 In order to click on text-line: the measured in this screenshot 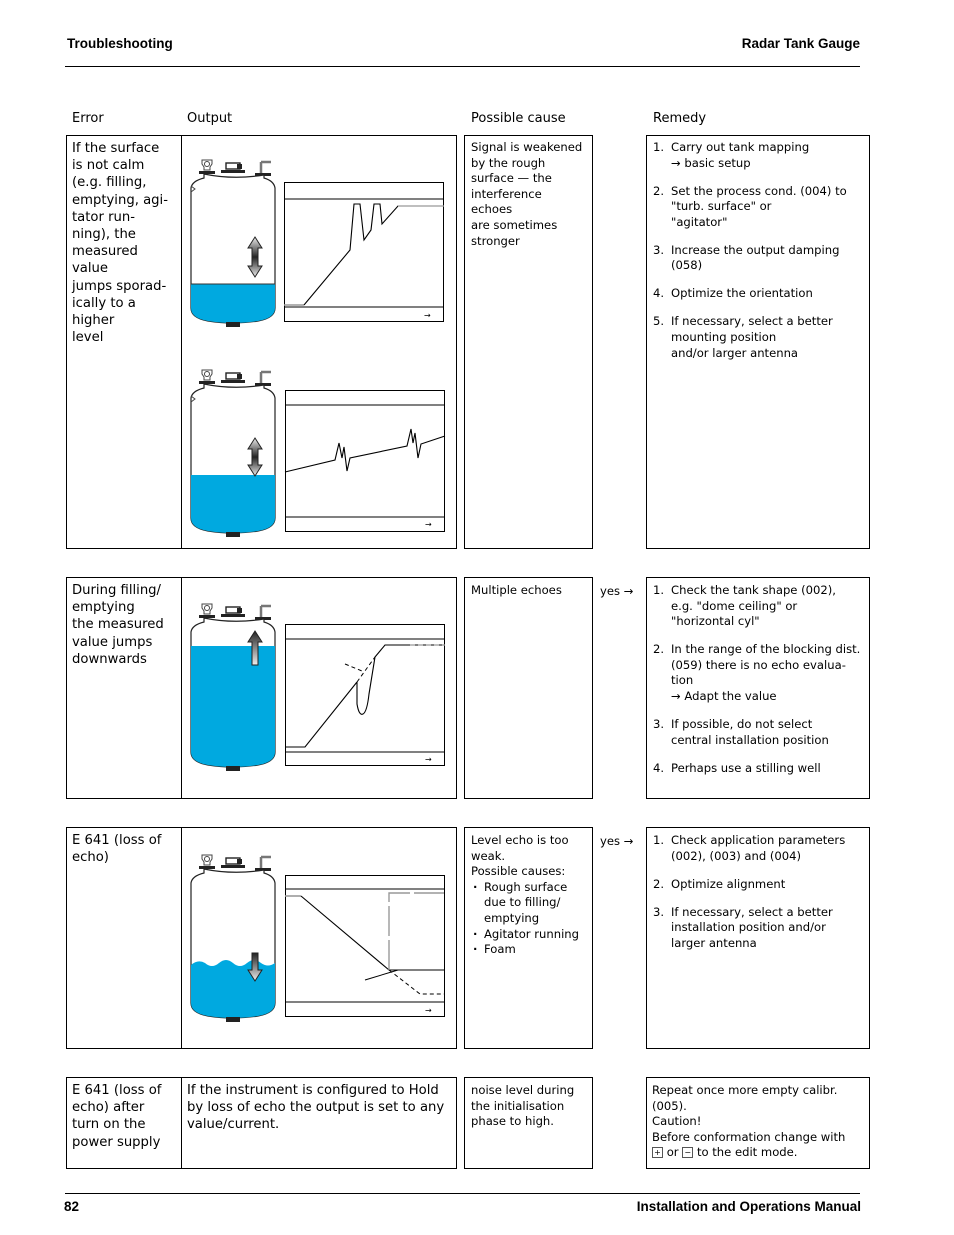, I will do `click(118, 625)`.